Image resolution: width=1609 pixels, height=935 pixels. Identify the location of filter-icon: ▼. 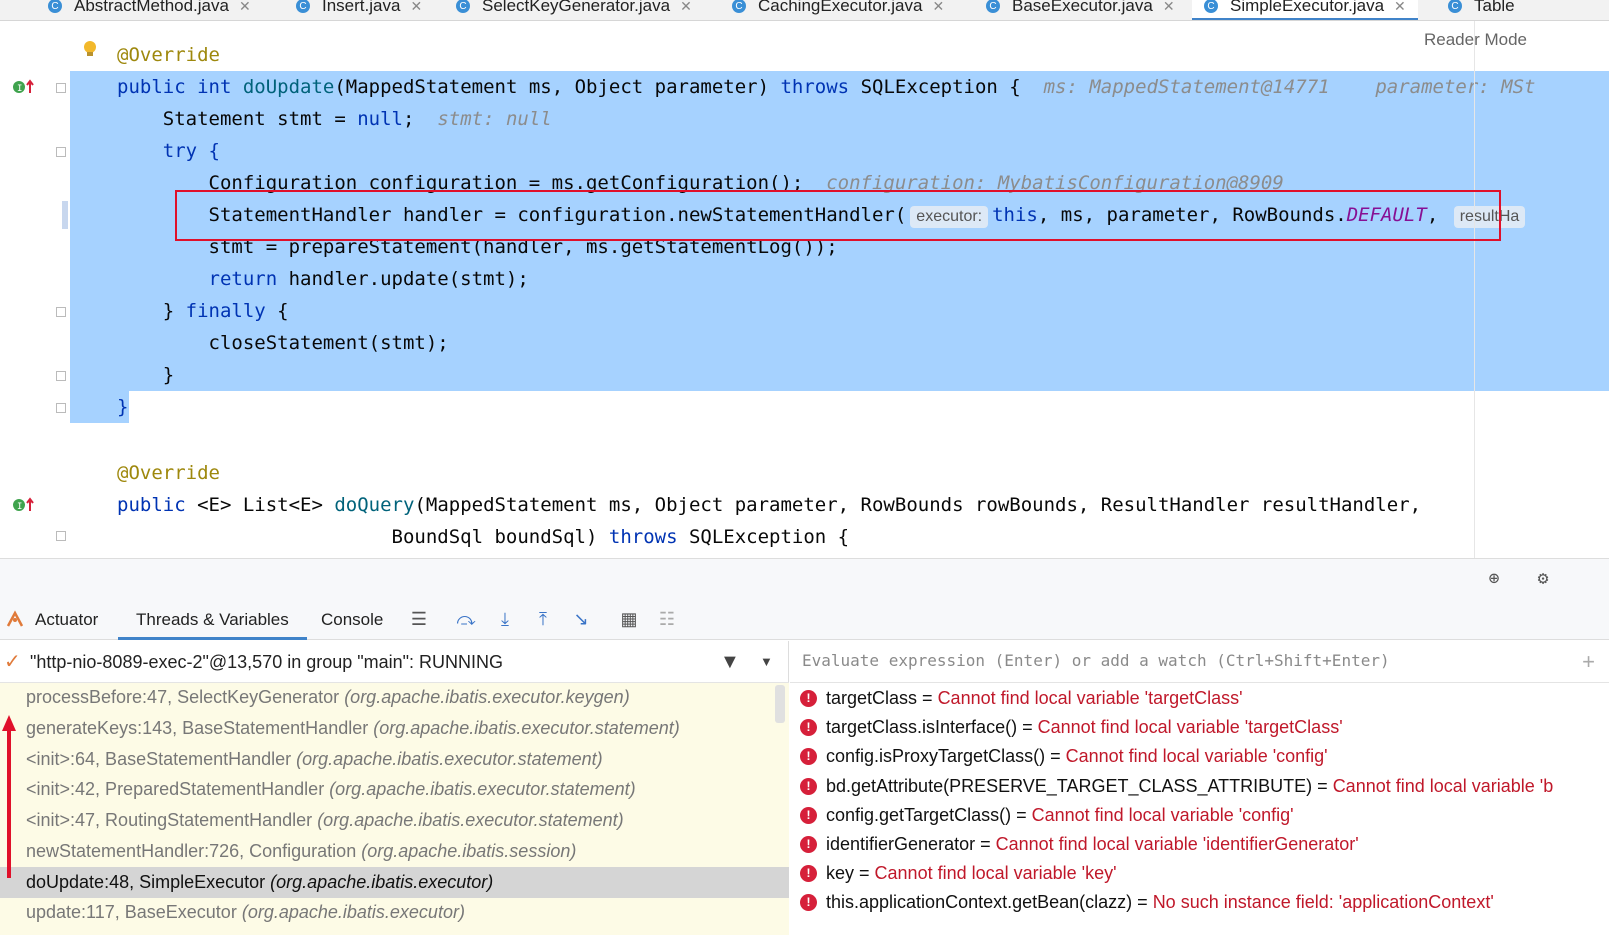
(730, 662).